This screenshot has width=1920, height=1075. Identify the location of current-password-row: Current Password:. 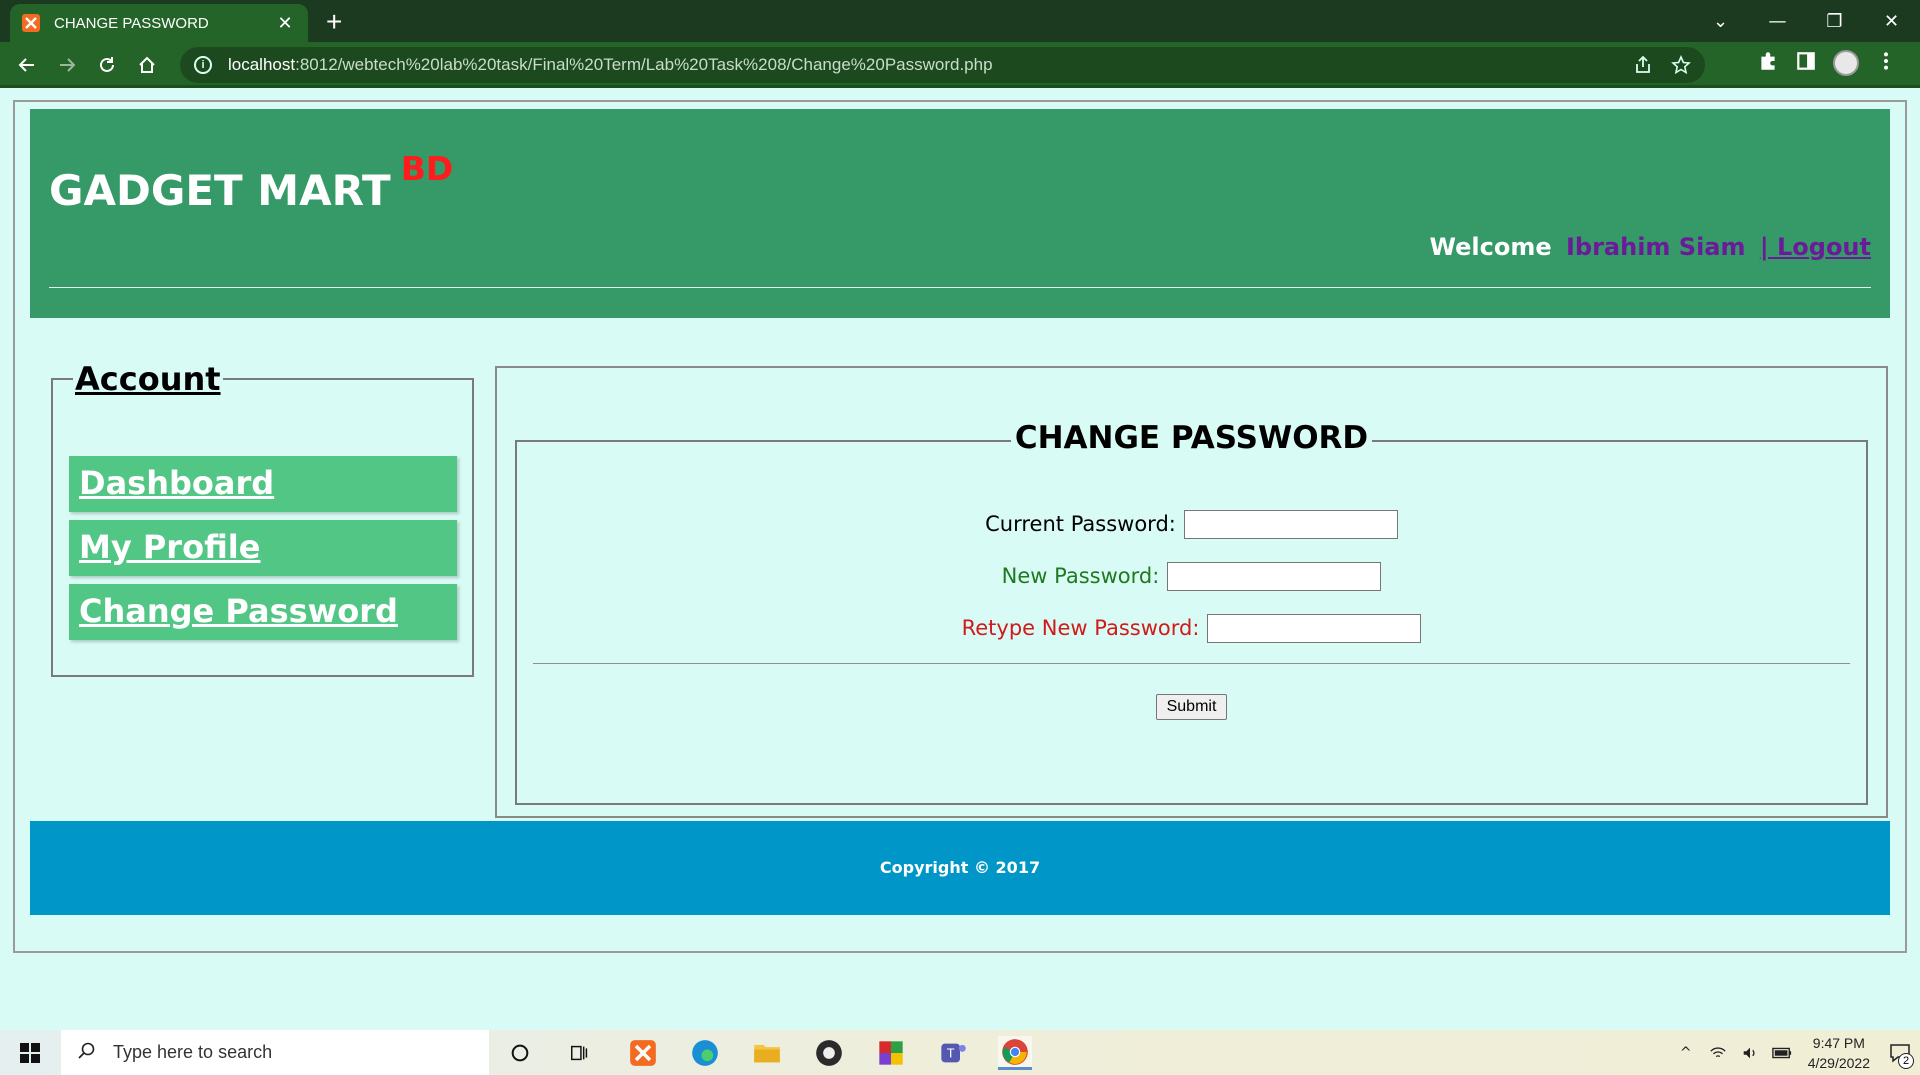
(1191, 524).